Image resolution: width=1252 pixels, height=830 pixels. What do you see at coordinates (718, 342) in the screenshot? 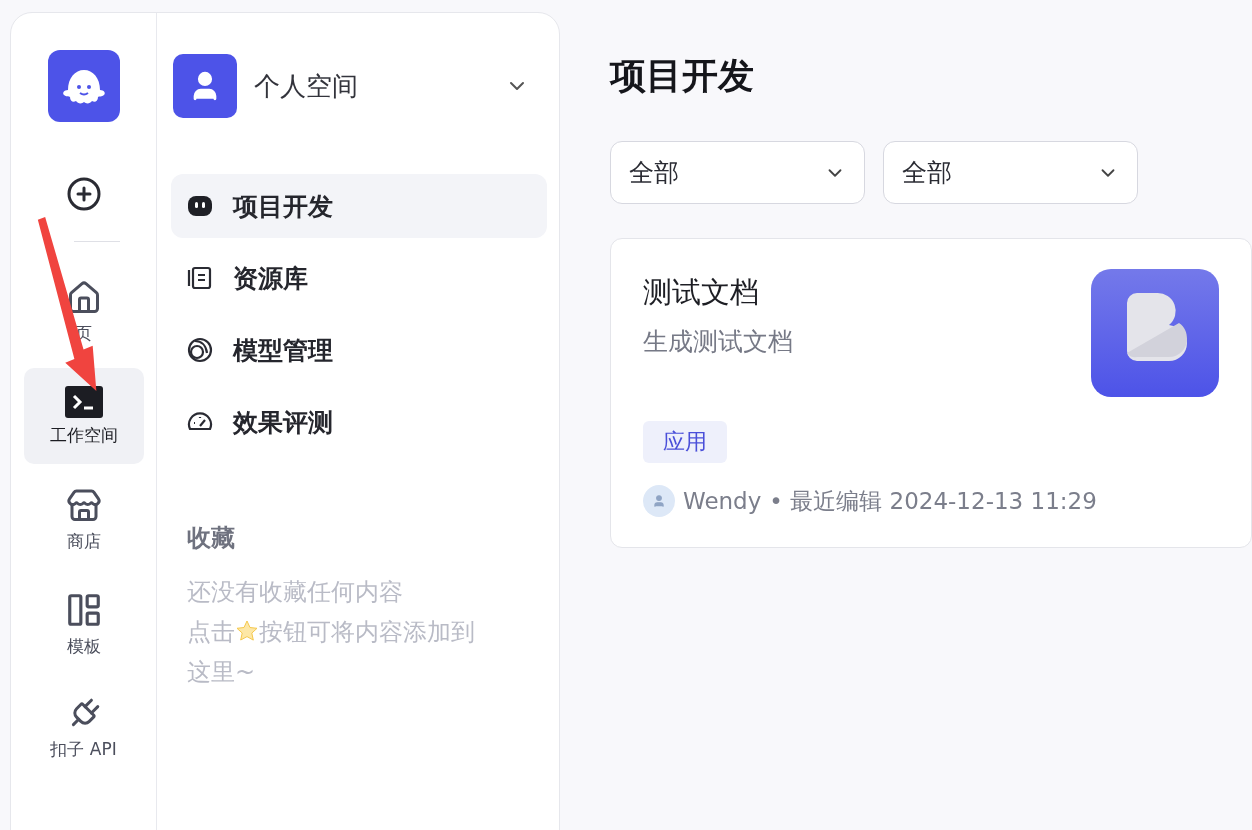
I see `card-description: 生成测试文档` at bounding box center [718, 342].